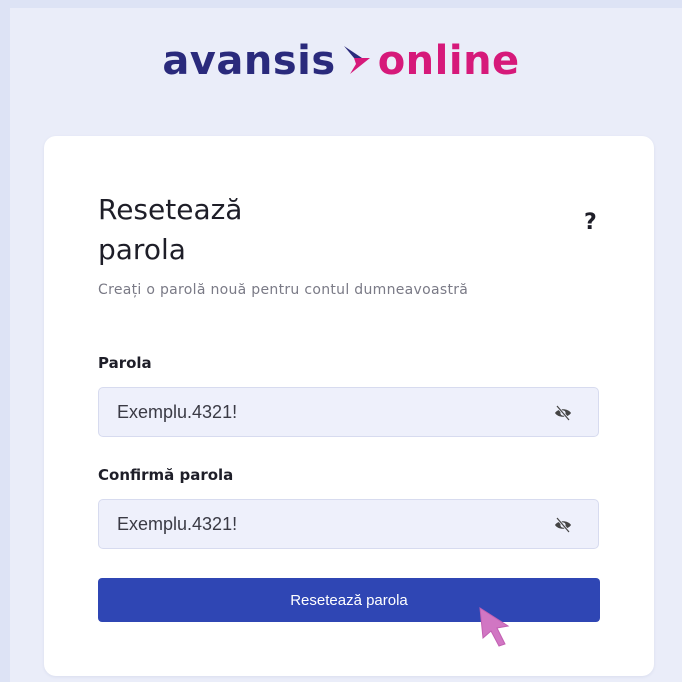  I want to click on confirm-password-input, so click(348, 524).